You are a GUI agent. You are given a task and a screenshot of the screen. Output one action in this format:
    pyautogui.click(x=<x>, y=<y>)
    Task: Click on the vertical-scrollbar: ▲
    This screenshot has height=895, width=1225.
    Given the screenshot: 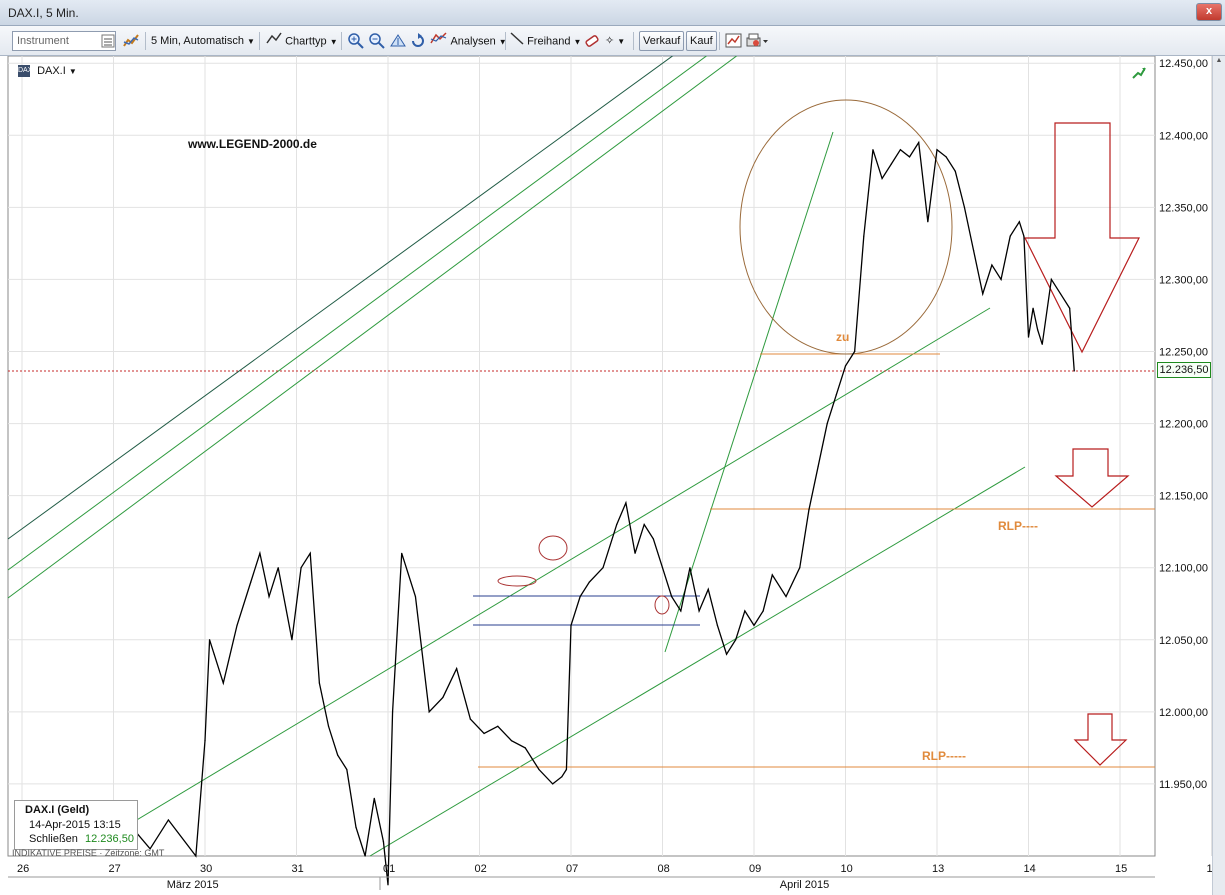 What is the action you would take?
    pyautogui.click(x=1218, y=475)
    